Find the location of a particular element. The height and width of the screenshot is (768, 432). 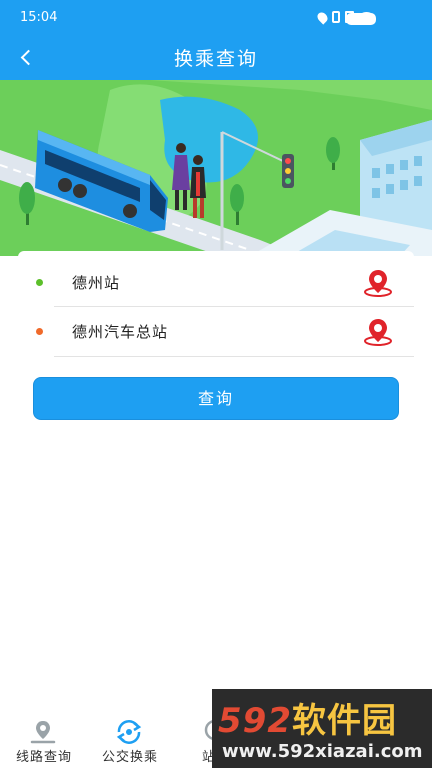

destination-dot is located at coordinates (39, 331).